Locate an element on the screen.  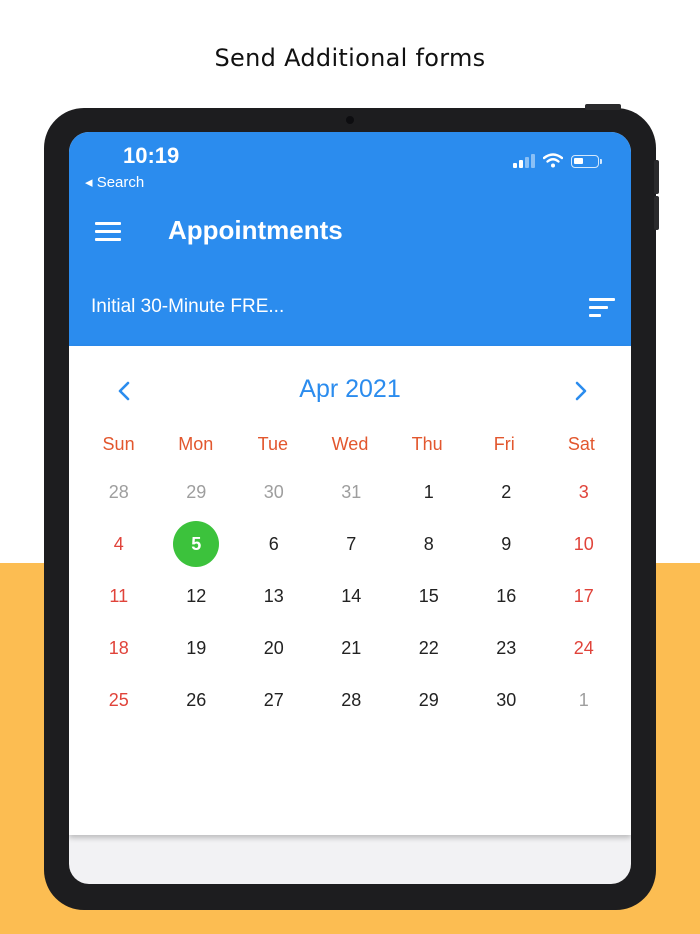
status-icons is located at coordinates (557, 160).